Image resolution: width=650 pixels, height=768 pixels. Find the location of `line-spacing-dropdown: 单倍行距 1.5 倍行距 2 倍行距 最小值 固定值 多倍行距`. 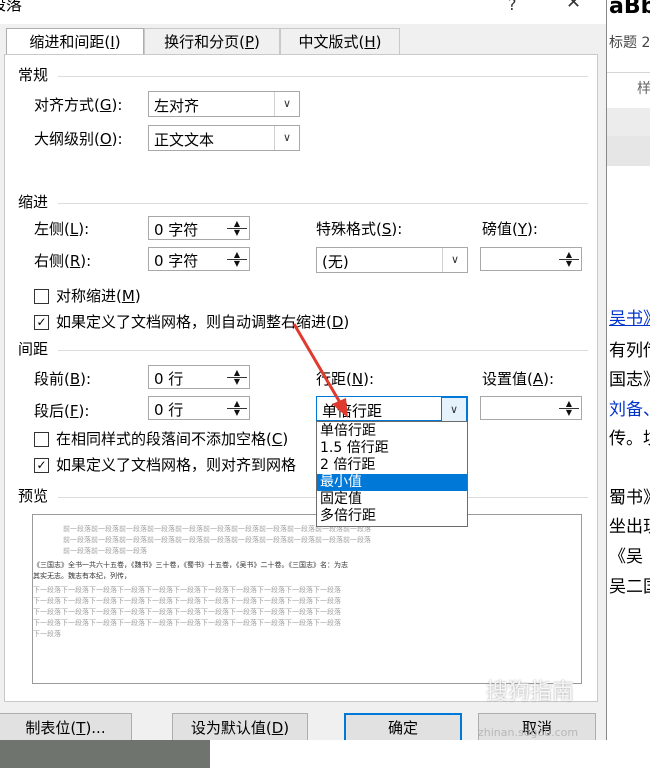

line-spacing-dropdown: 单倍行距 1.5 倍行距 2 倍行距 最小值 固定值 多倍行距 is located at coordinates (392, 474).